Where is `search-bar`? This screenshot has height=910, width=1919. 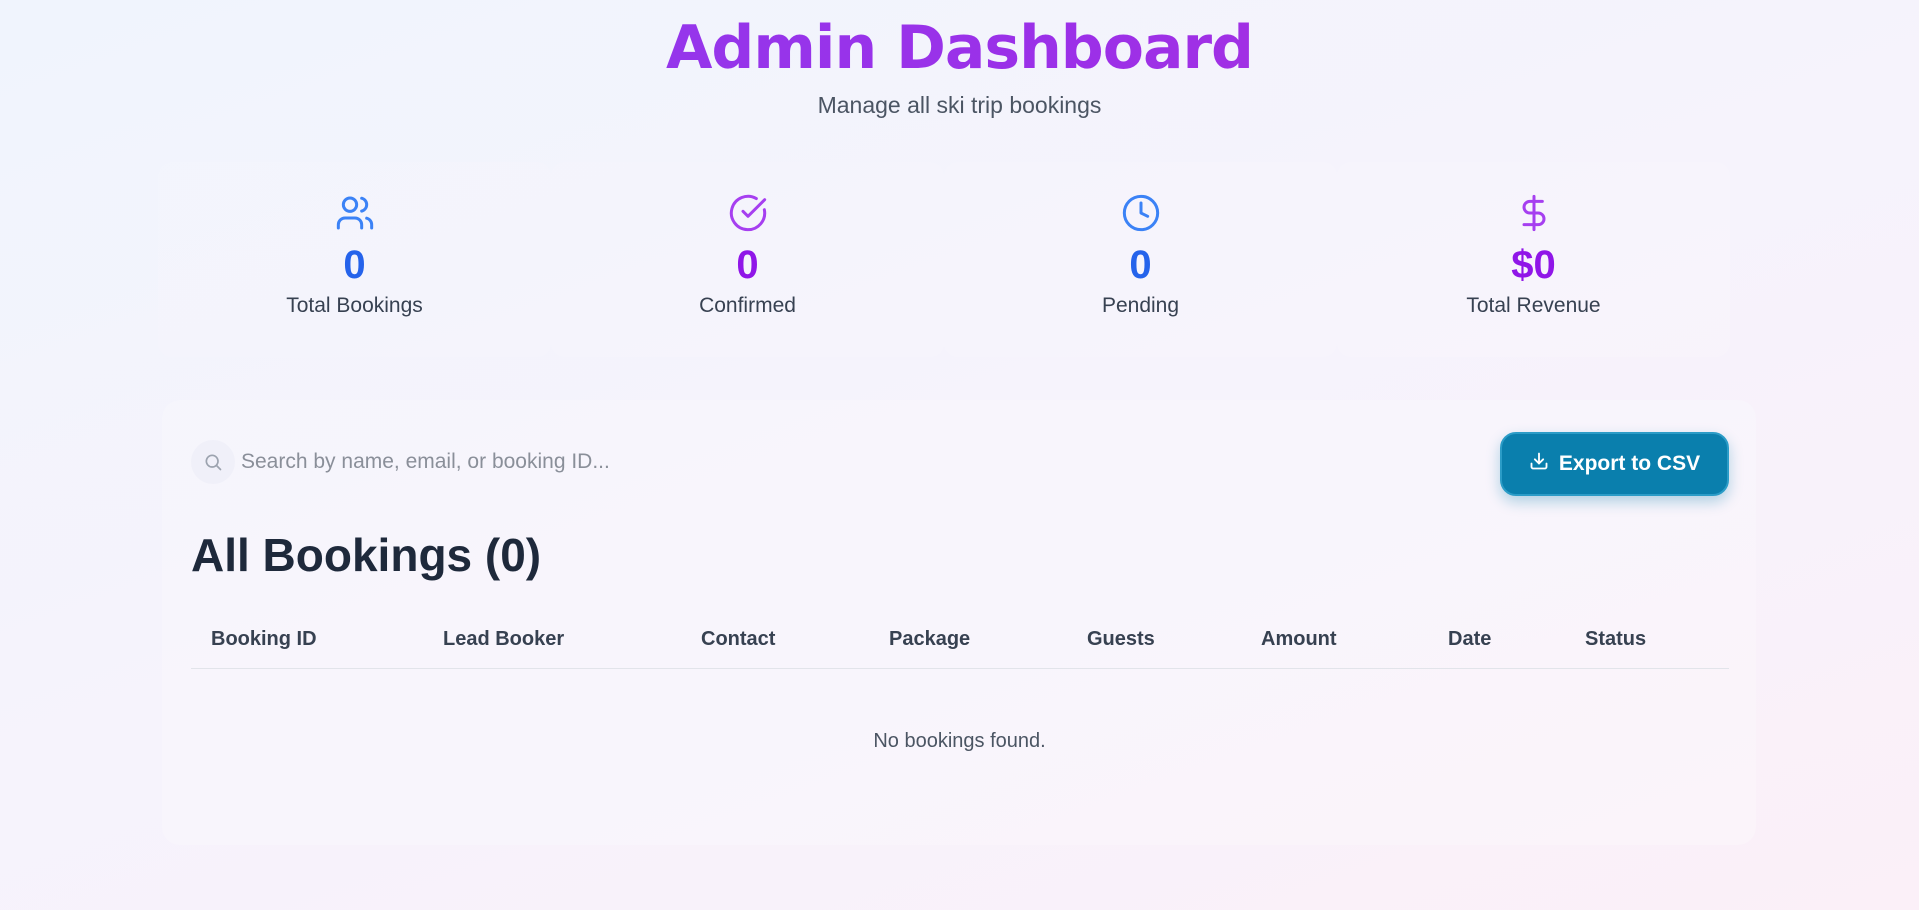 search-bar is located at coordinates (441, 462).